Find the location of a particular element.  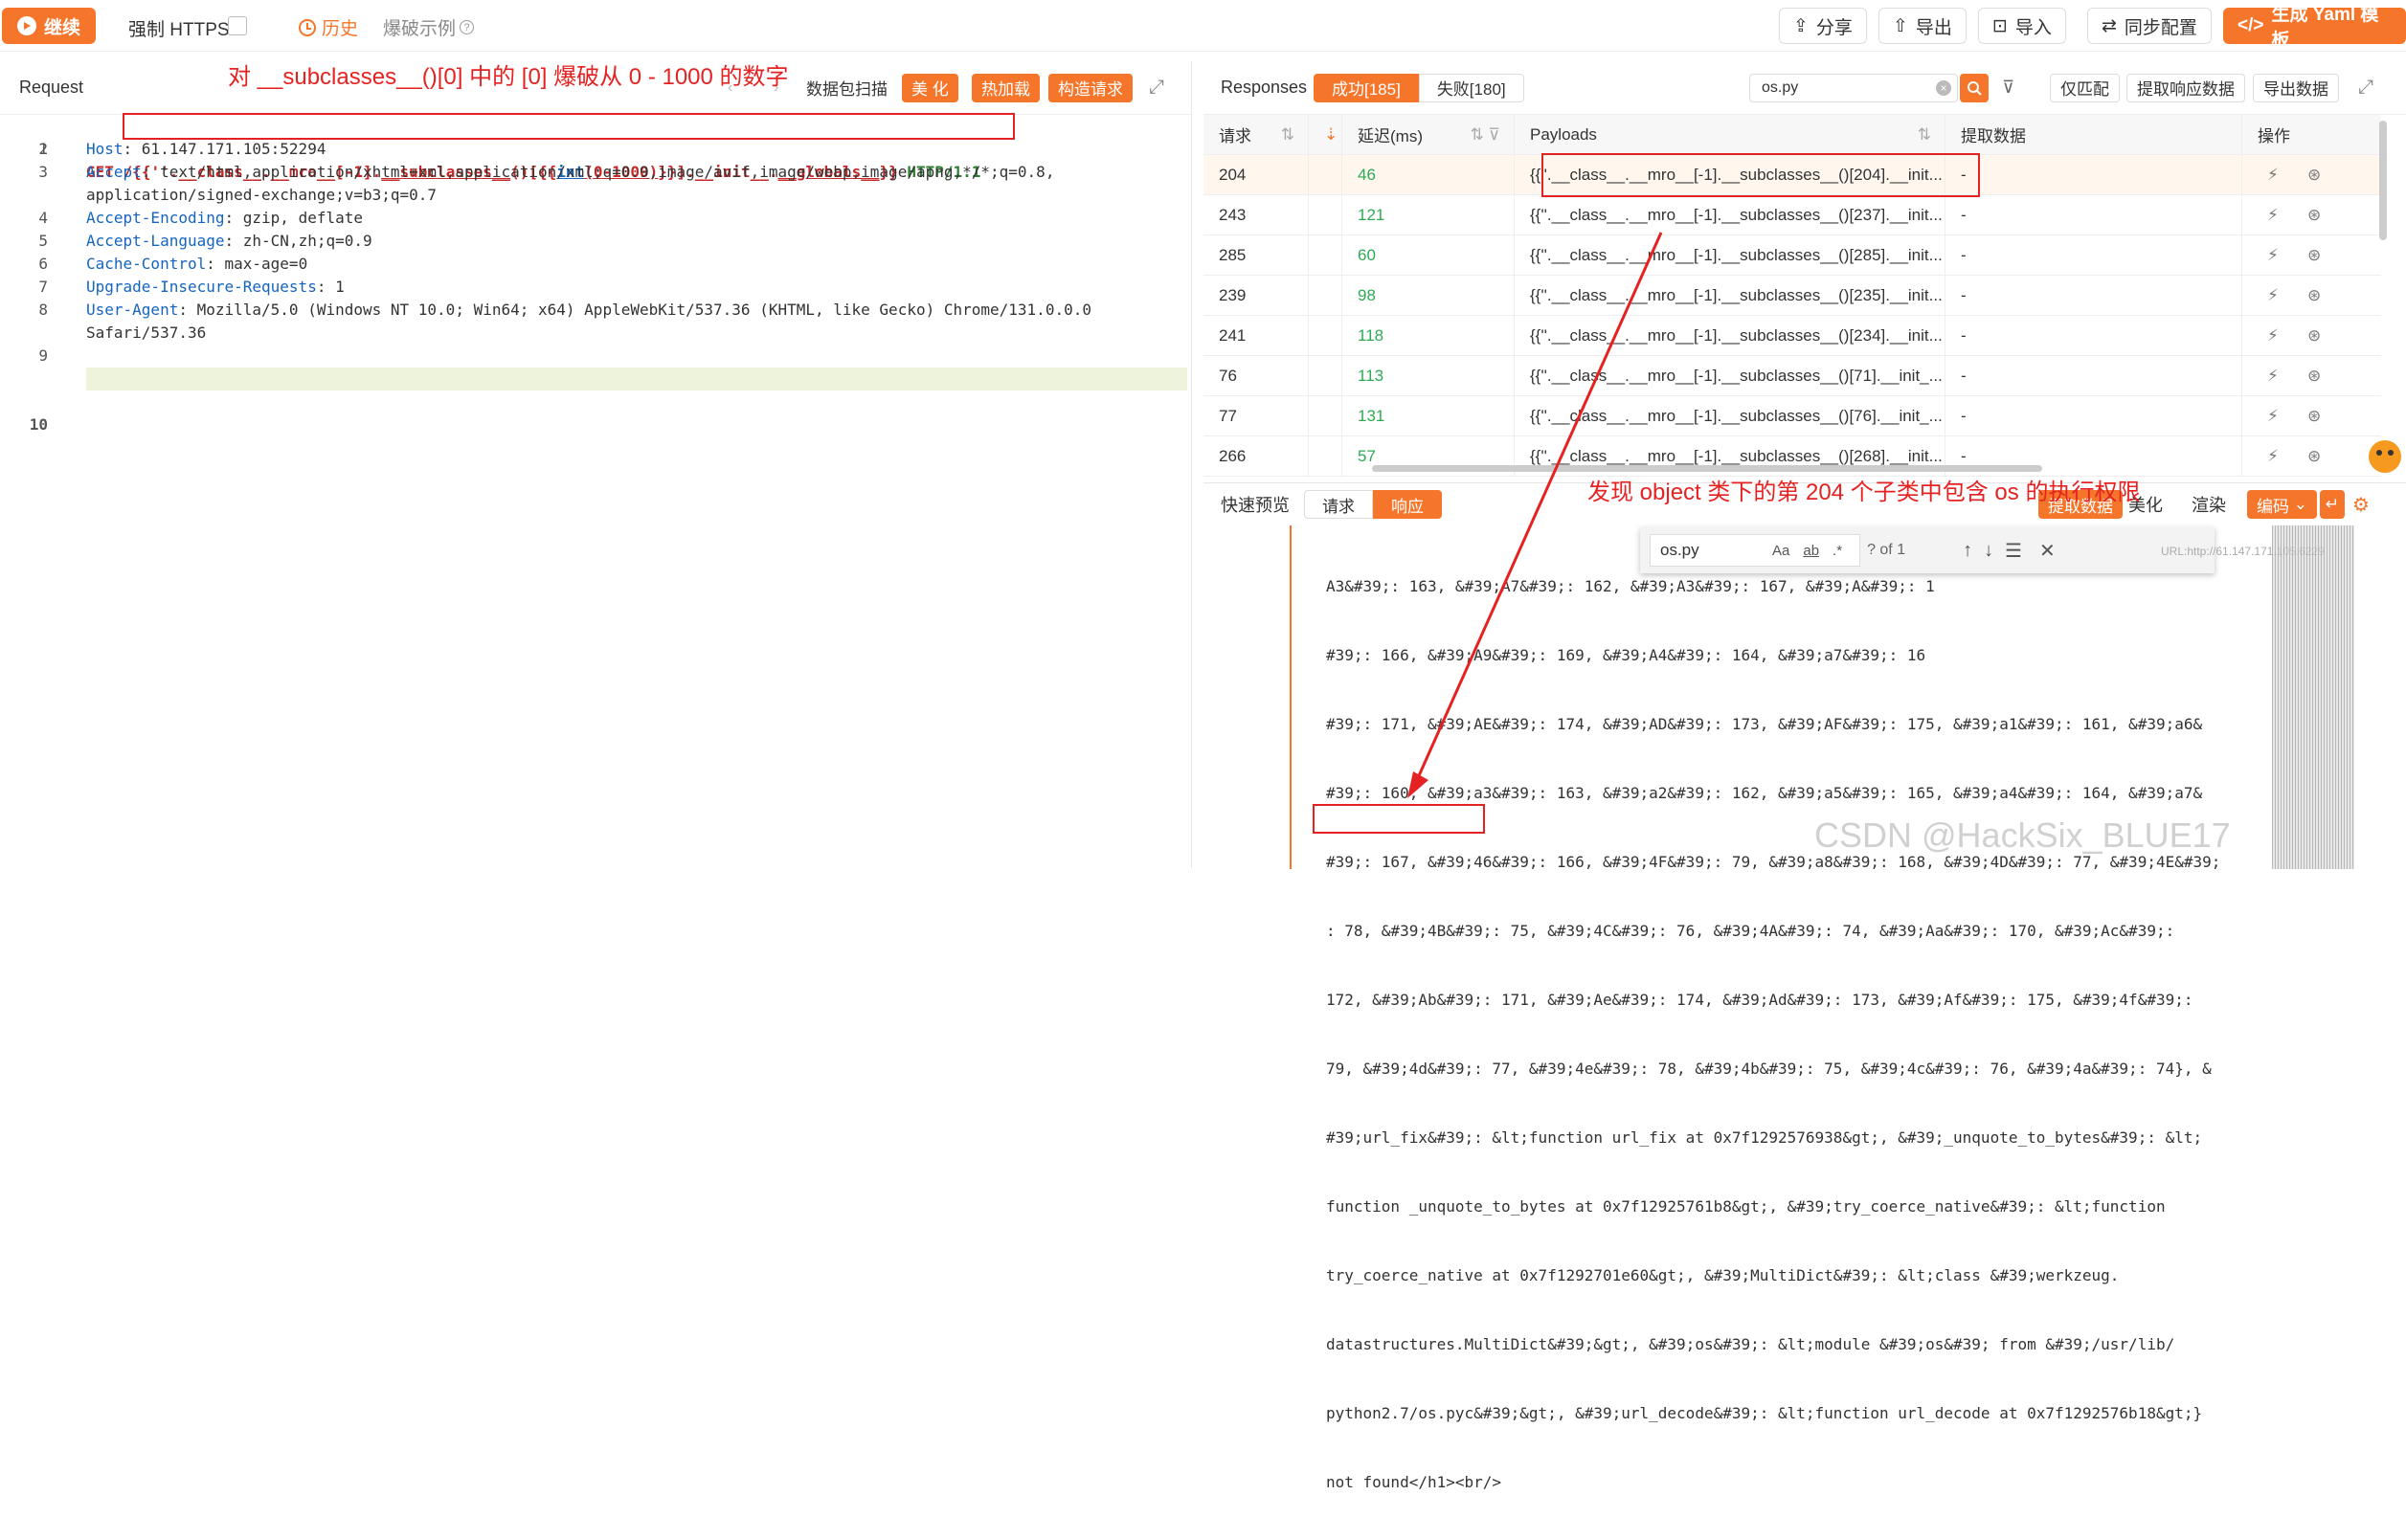

watermark: CSDN @HackSix_BLUE17 is located at coordinates (2023, 835).